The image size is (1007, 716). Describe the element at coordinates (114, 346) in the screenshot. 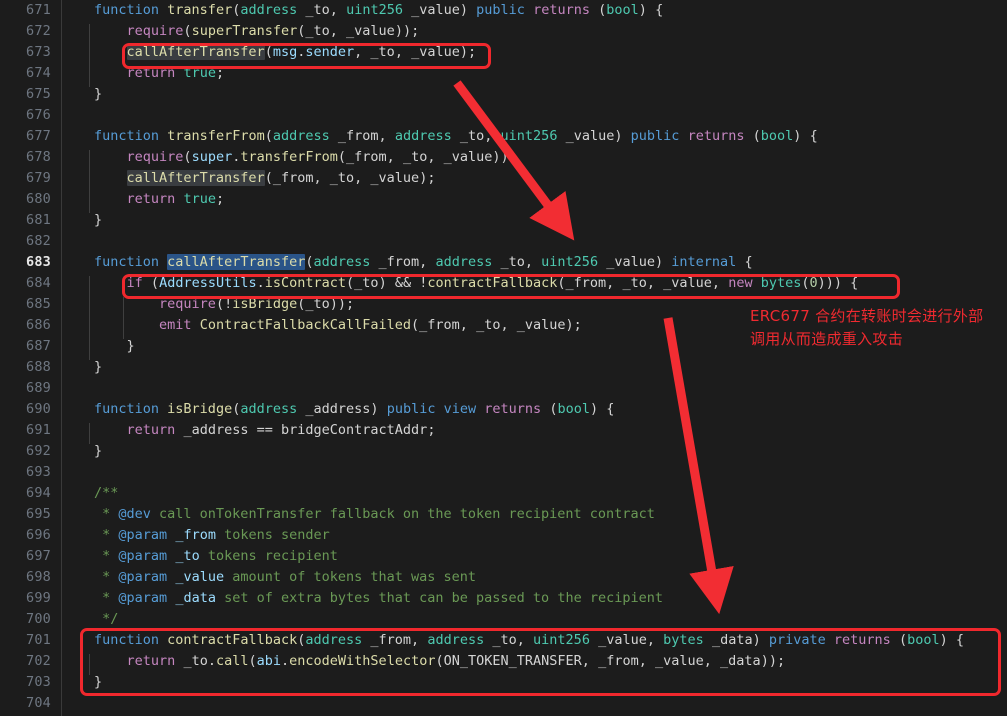

I see `code-line-687: }` at that location.